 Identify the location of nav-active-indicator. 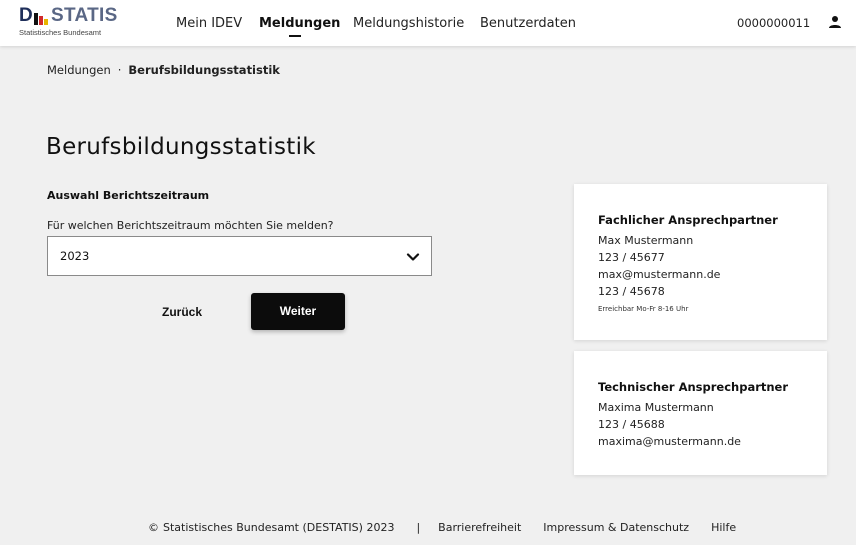
(295, 36).